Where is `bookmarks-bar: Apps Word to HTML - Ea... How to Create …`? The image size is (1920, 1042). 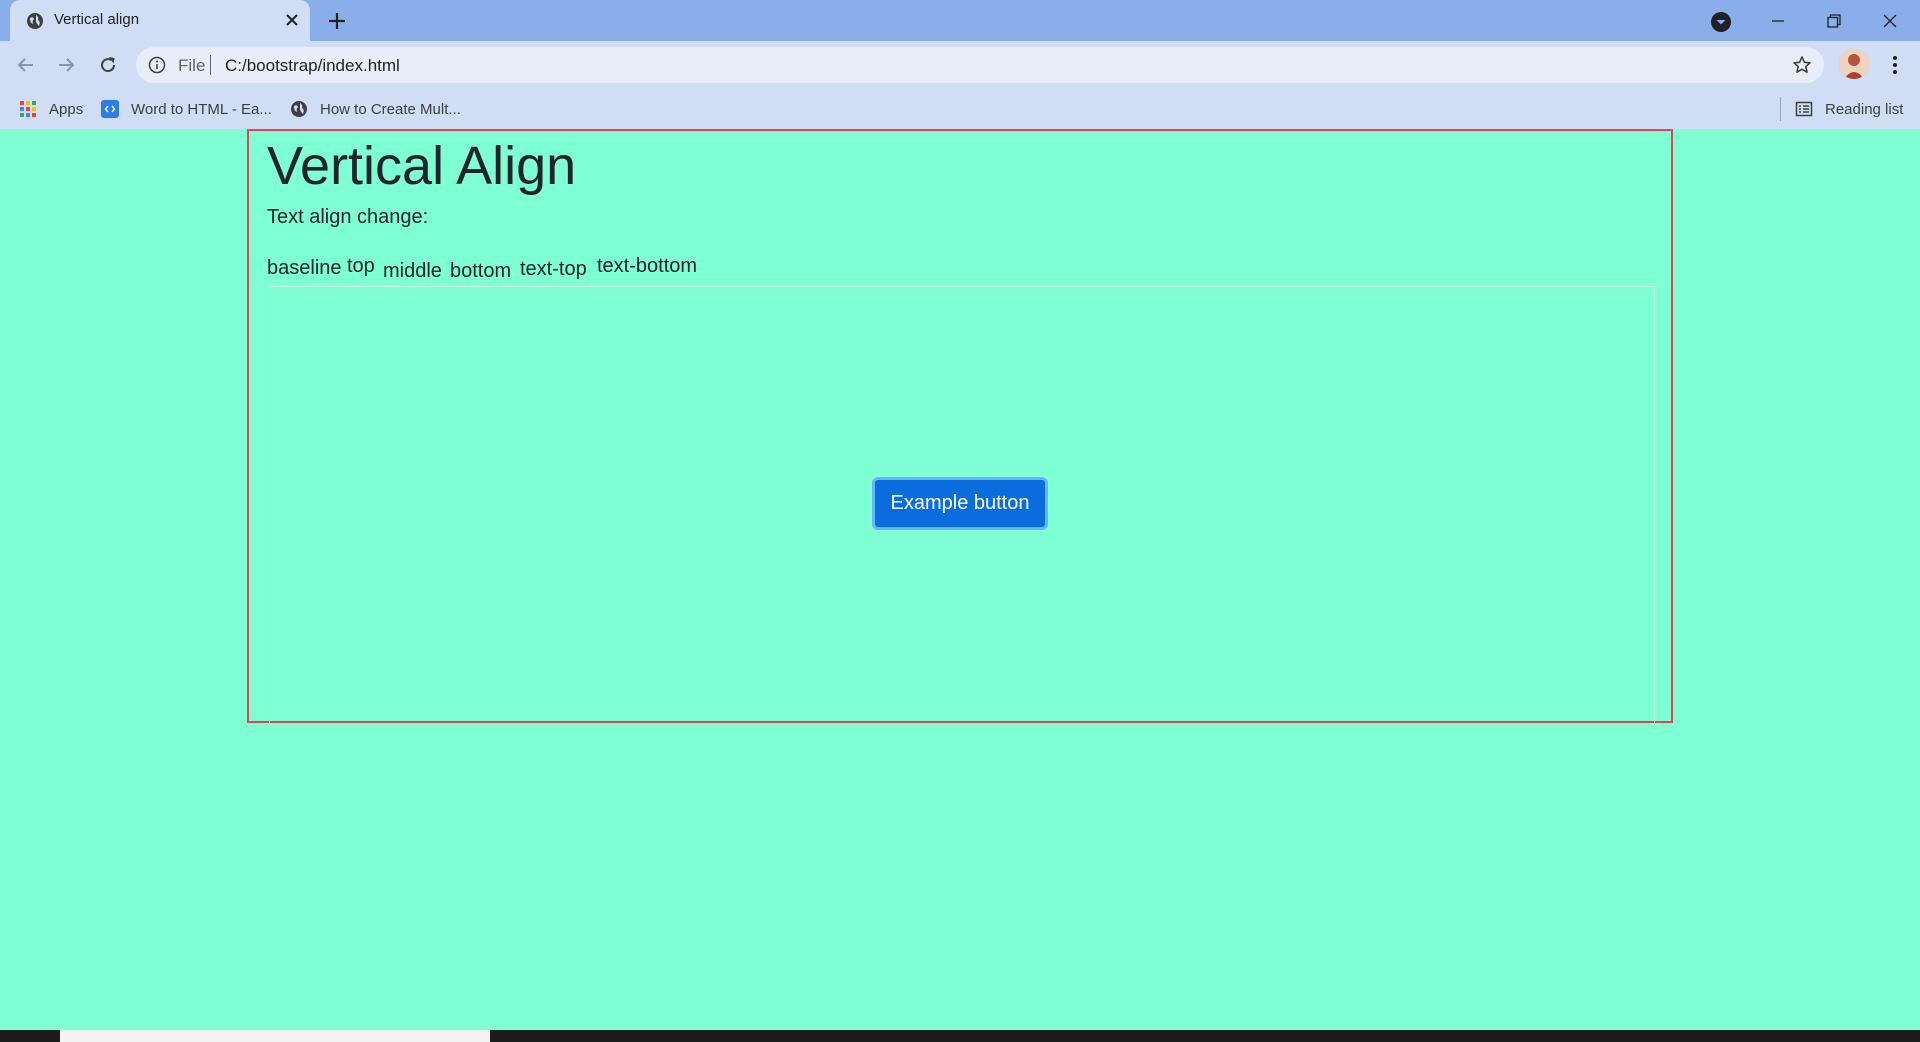
bookmarks-bar: Apps Word to HTML - Ea... How to Create … is located at coordinates (960, 109).